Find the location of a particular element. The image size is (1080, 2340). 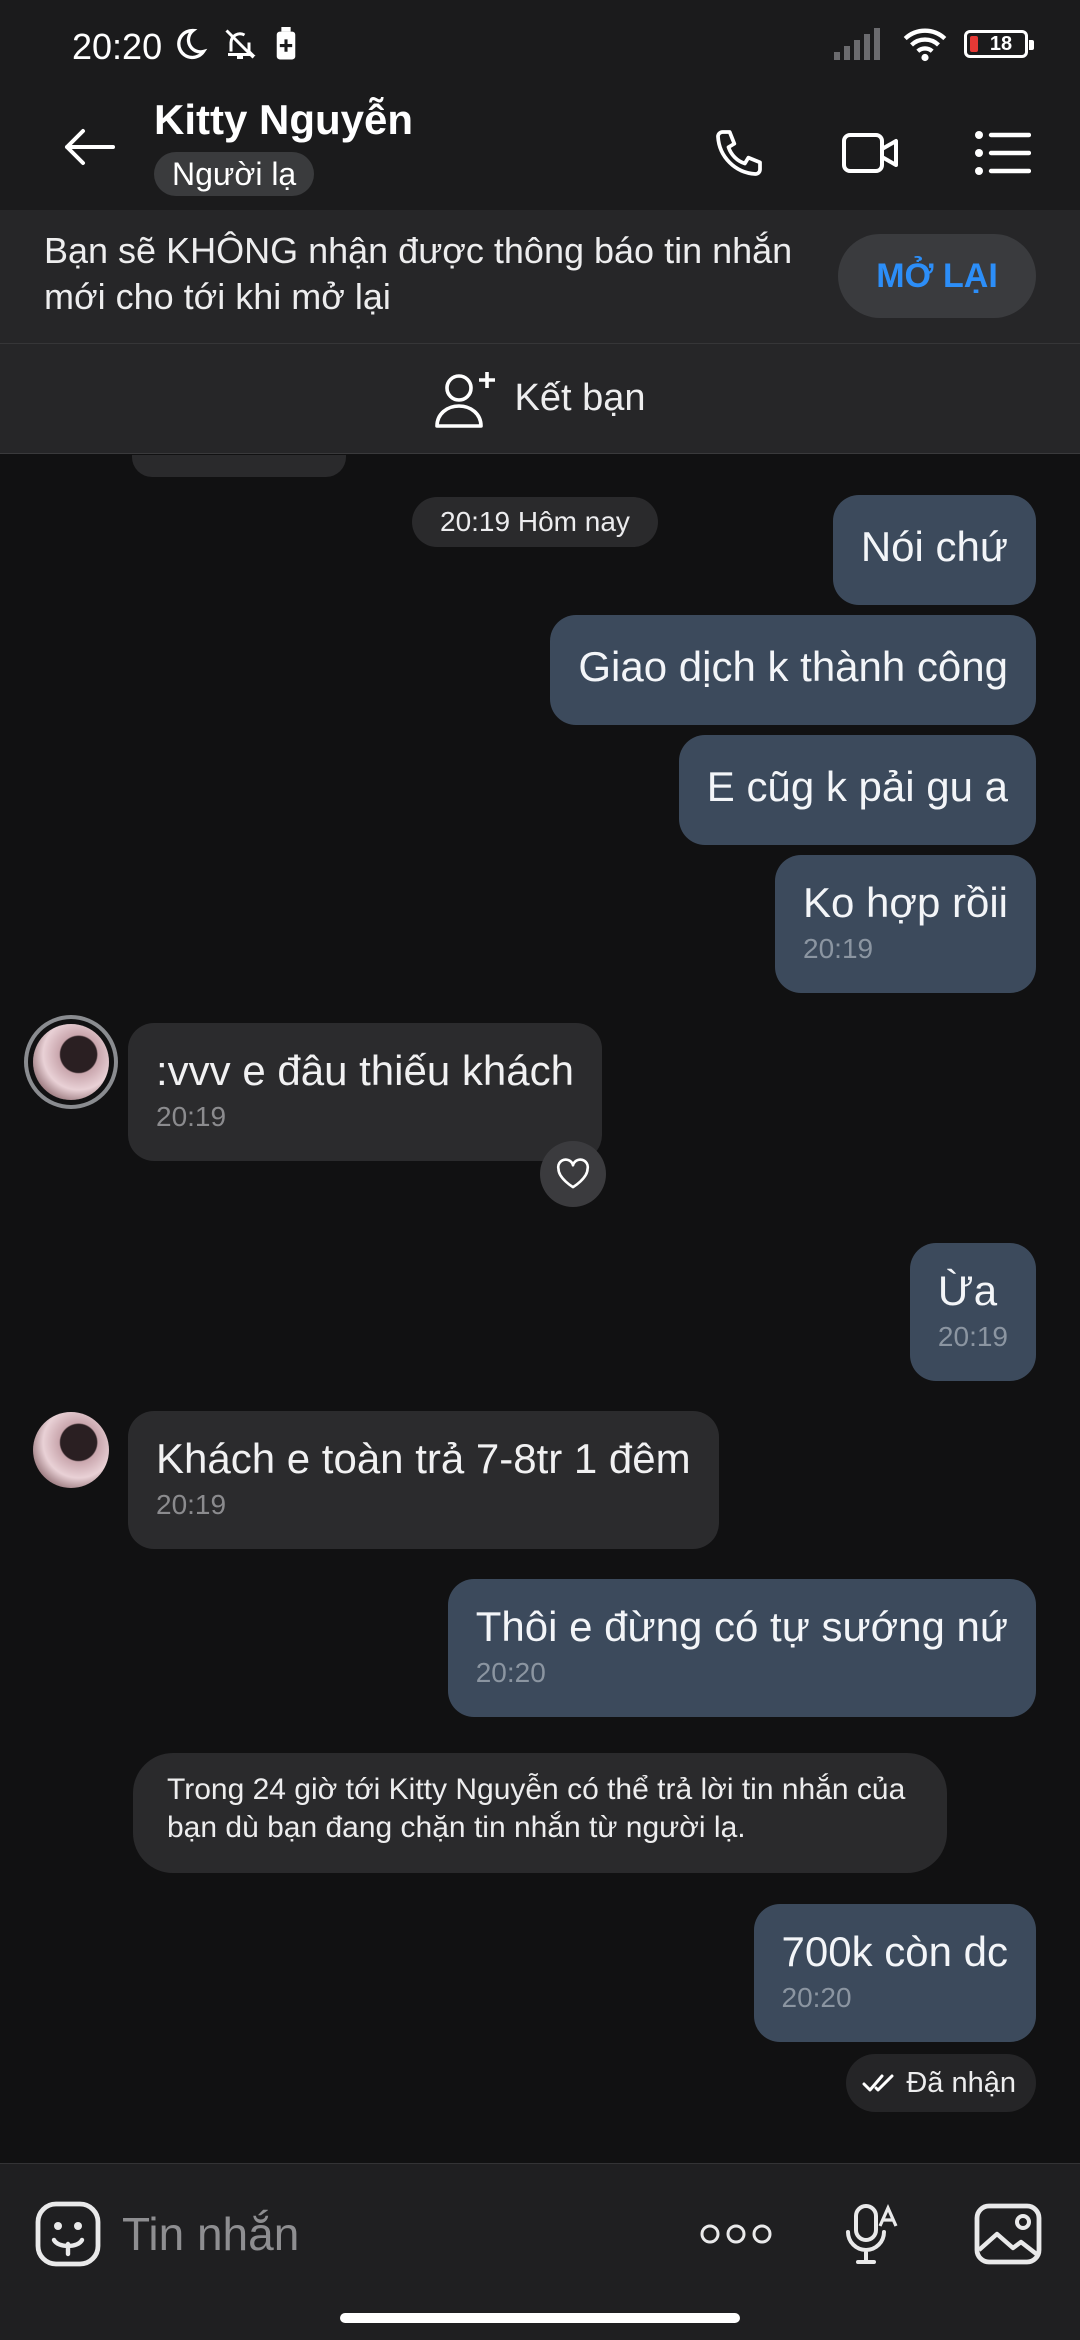

sticker-icon is located at coordinates (68, 2234).